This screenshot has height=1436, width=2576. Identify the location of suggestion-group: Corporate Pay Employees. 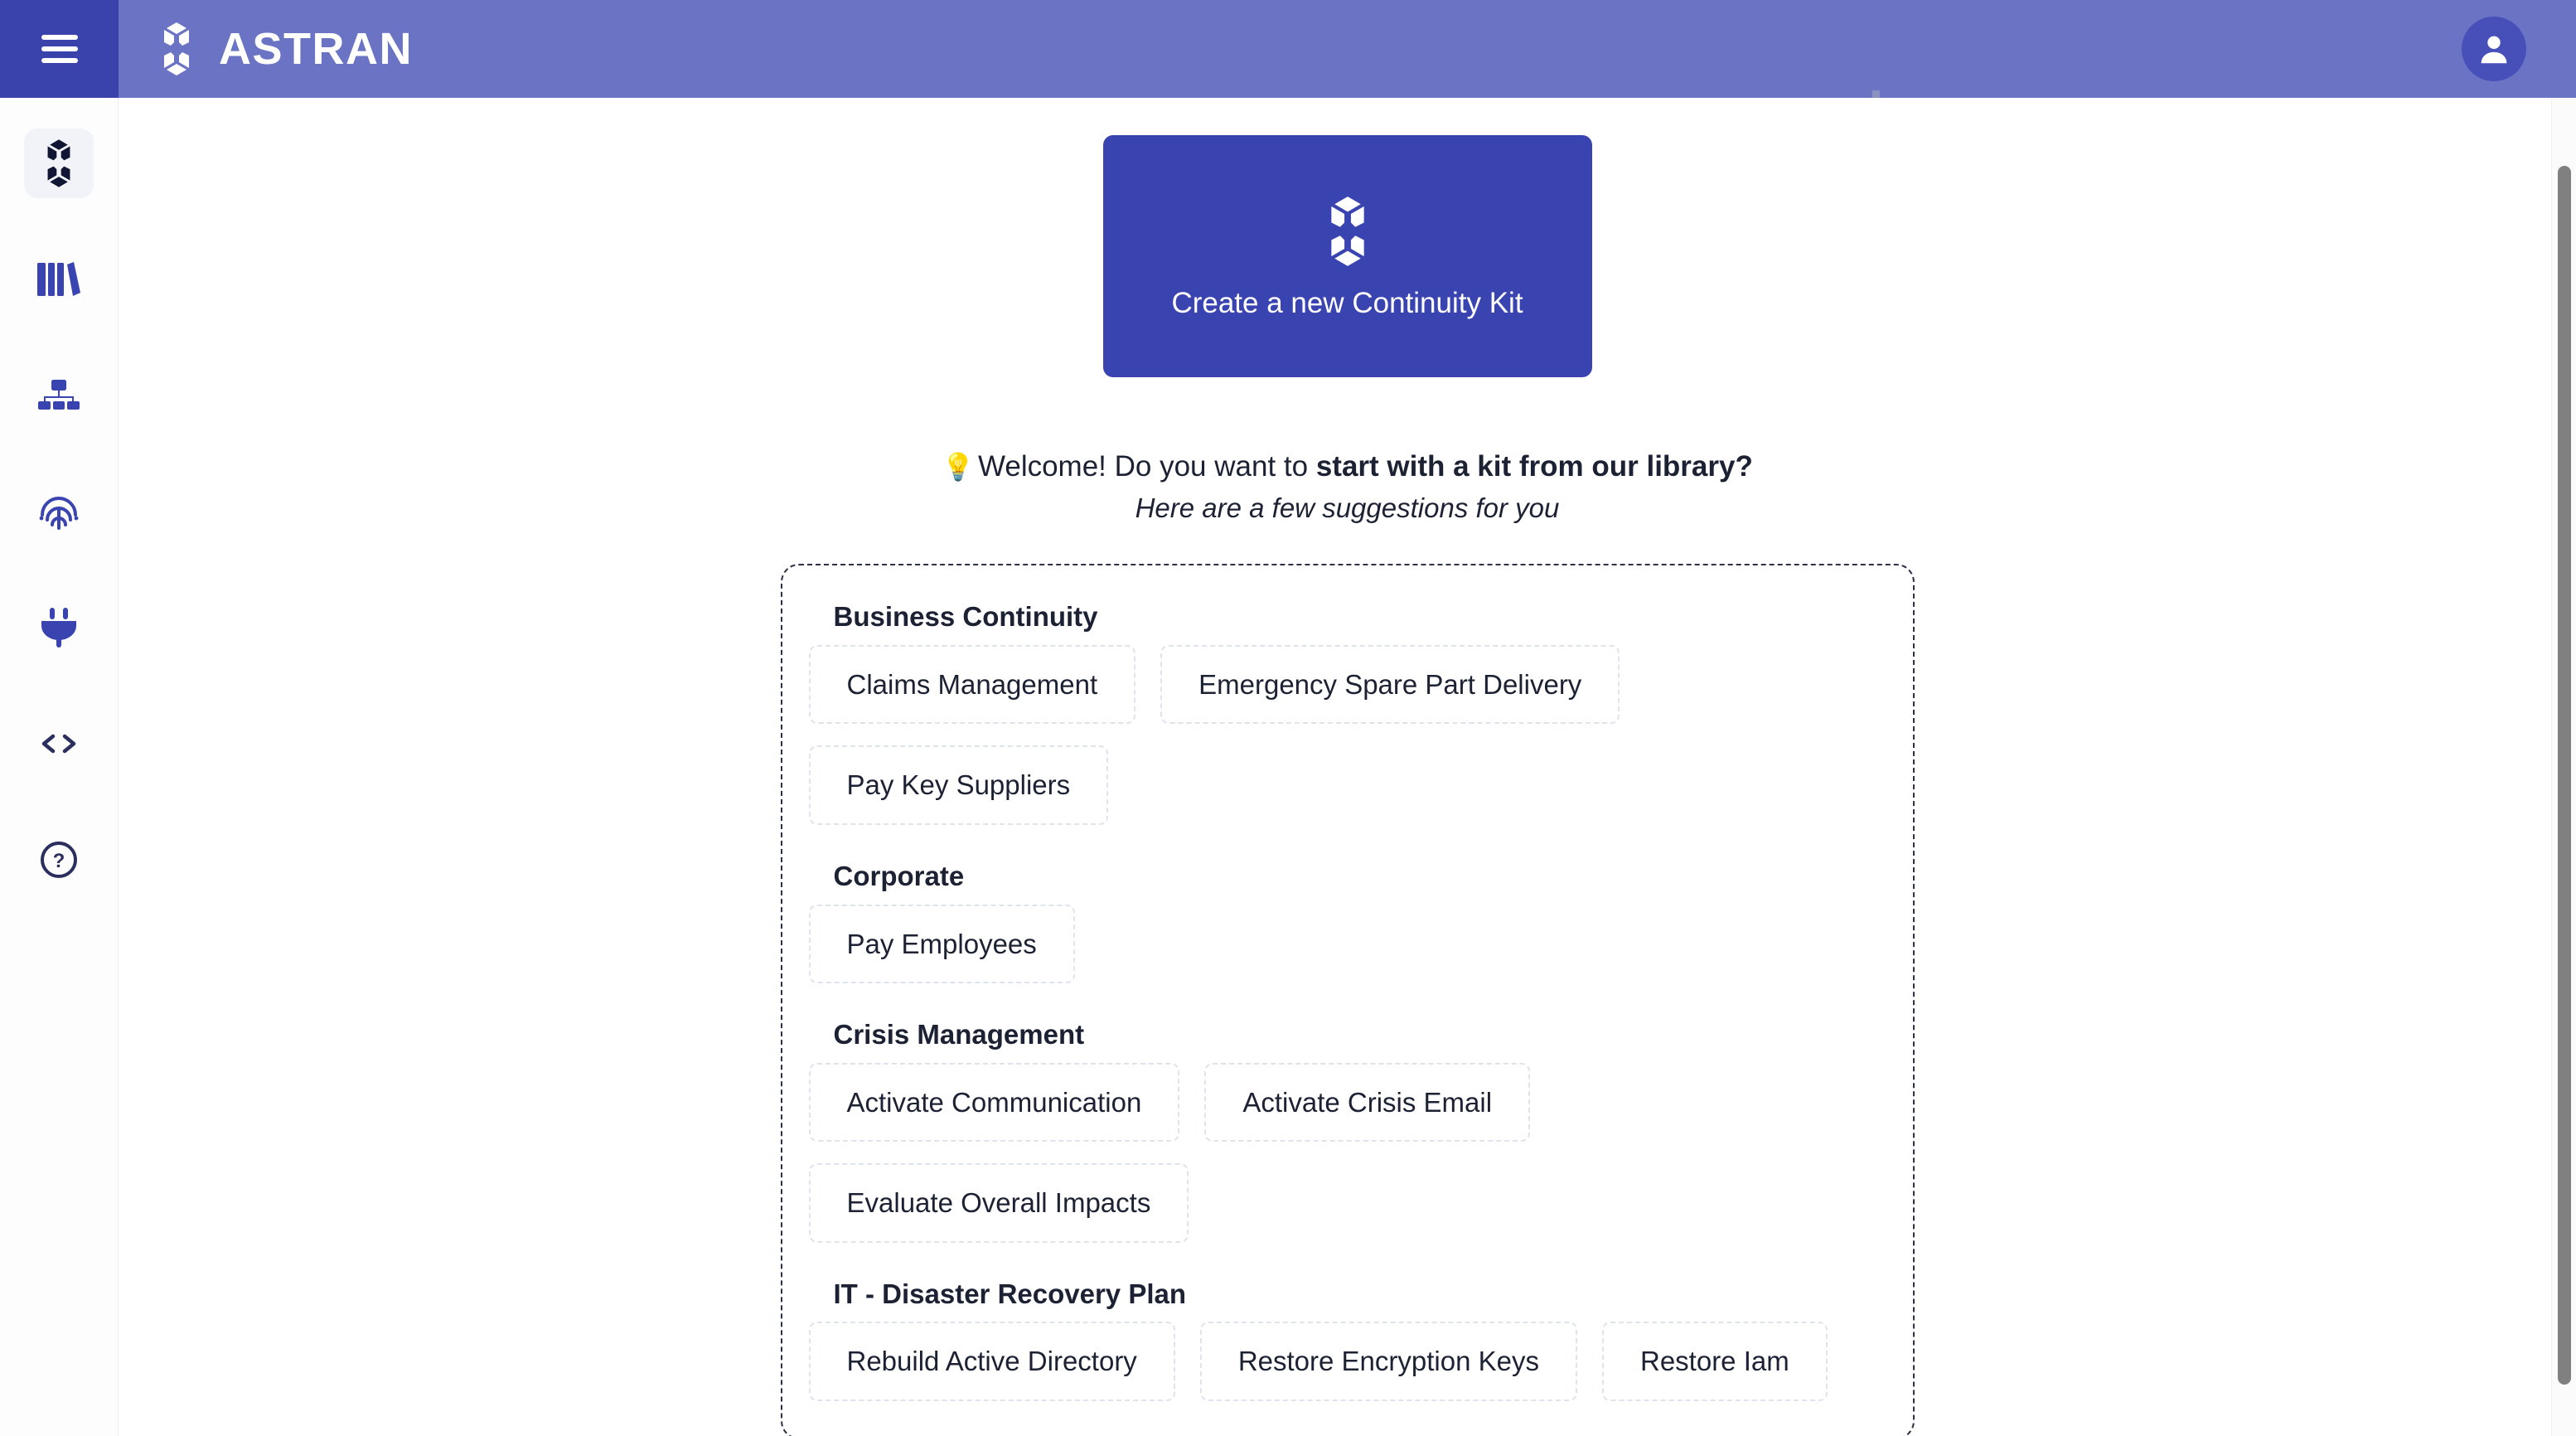
(1347, 922).